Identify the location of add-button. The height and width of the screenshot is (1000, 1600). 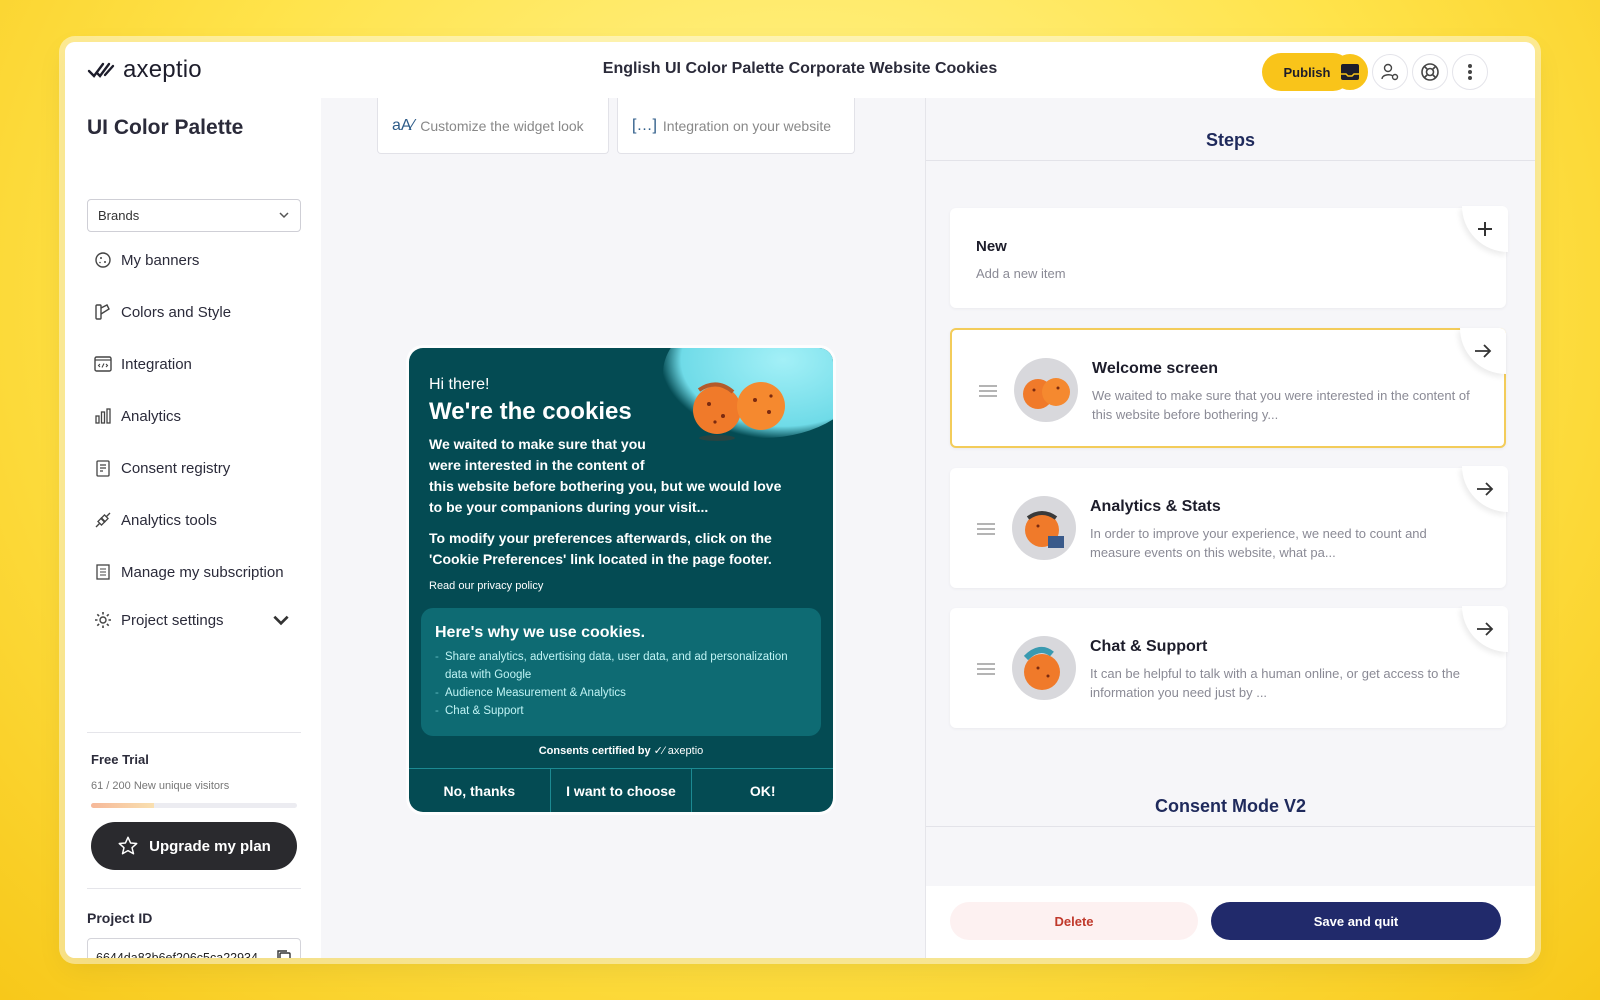
(1485, 229).